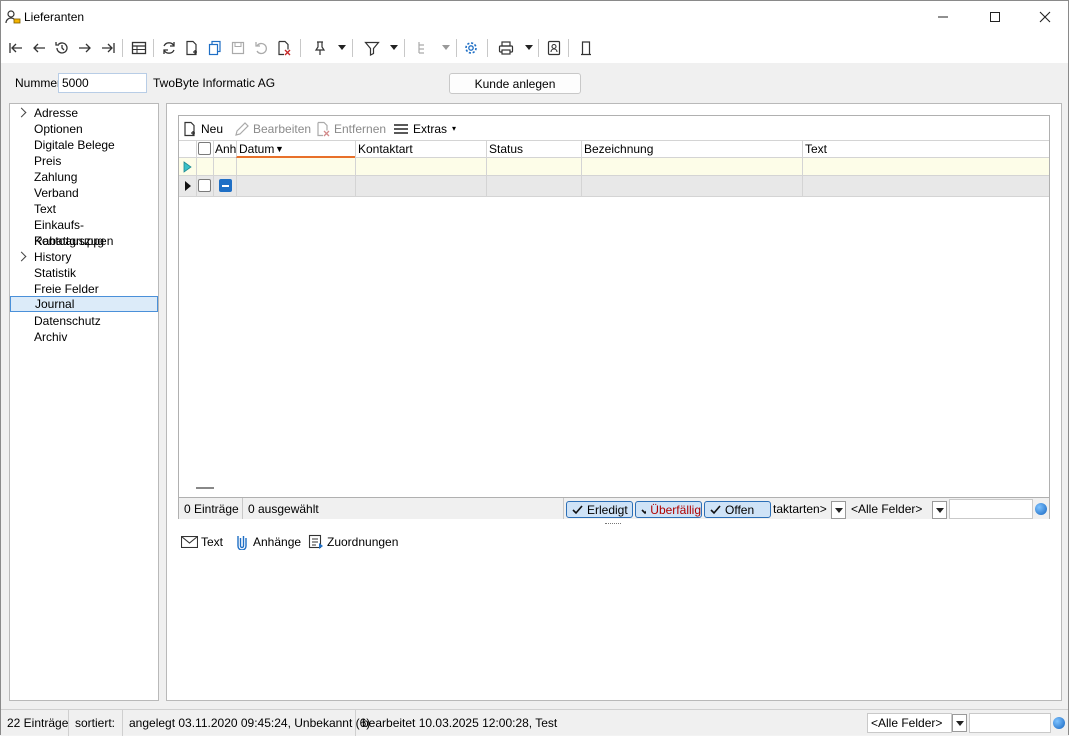 Image resolution: width=1069 pixels, height=736 pixels. Describe the element at coordinates (84, 257) in the screenshot. I see `nav-item-history: History` at that location.